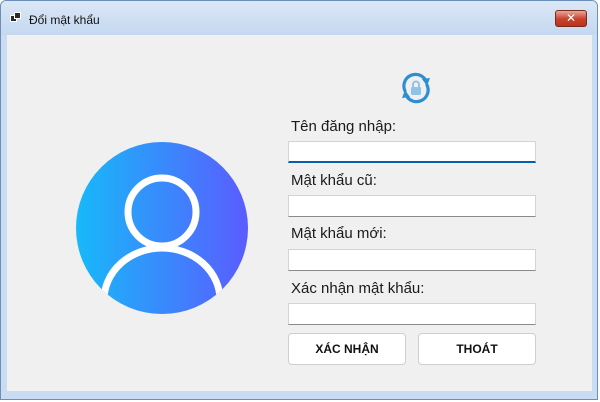 Image resolution: width=600 pixels, height=402 pixels. Describe the element at coordinates (477, 349) in the screenshot. I see `exit-button: THOÁT` at that location.